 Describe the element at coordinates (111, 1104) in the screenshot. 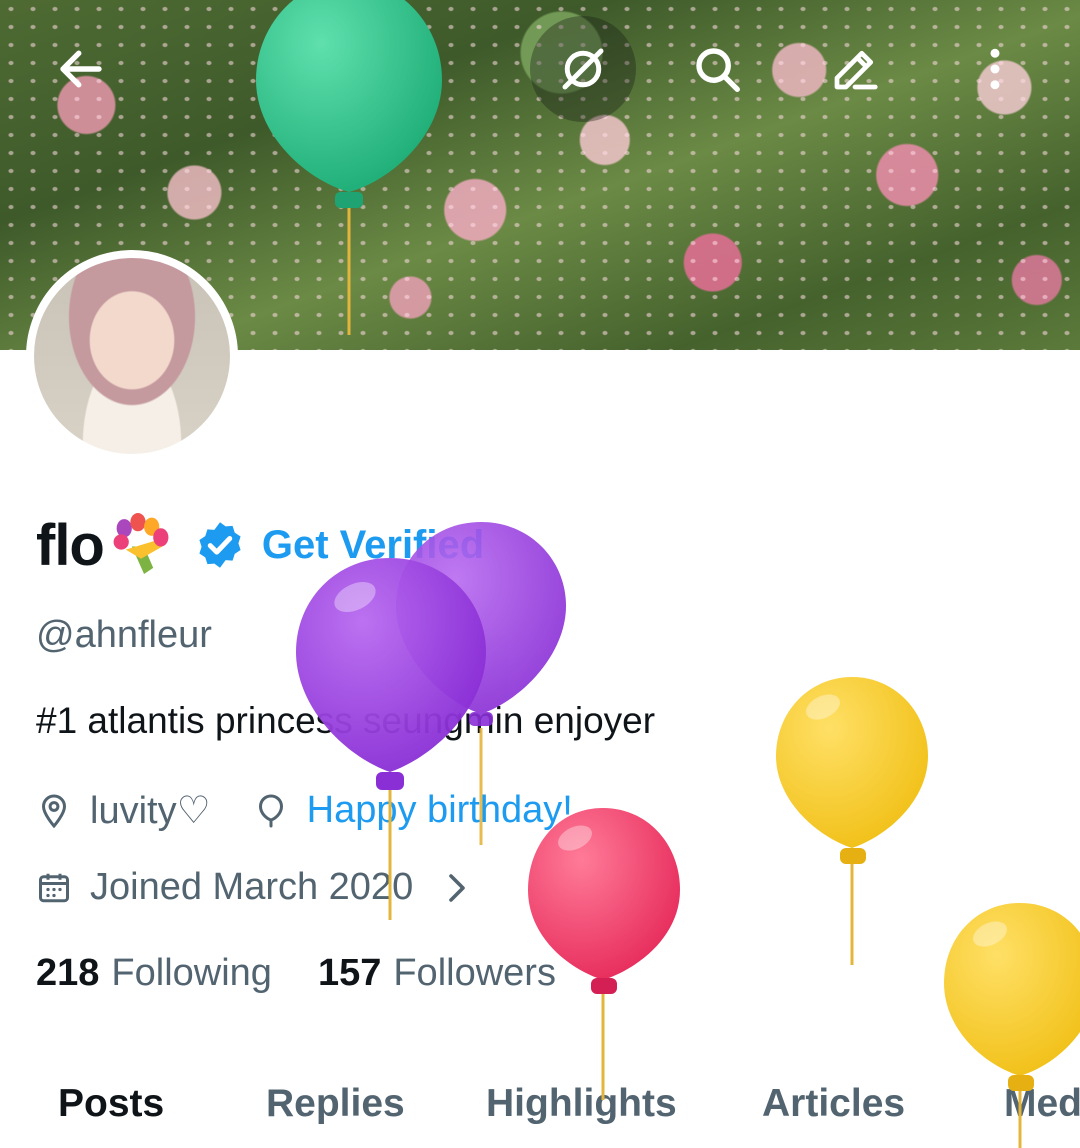

I see `tab-posts: Posts` at that location.